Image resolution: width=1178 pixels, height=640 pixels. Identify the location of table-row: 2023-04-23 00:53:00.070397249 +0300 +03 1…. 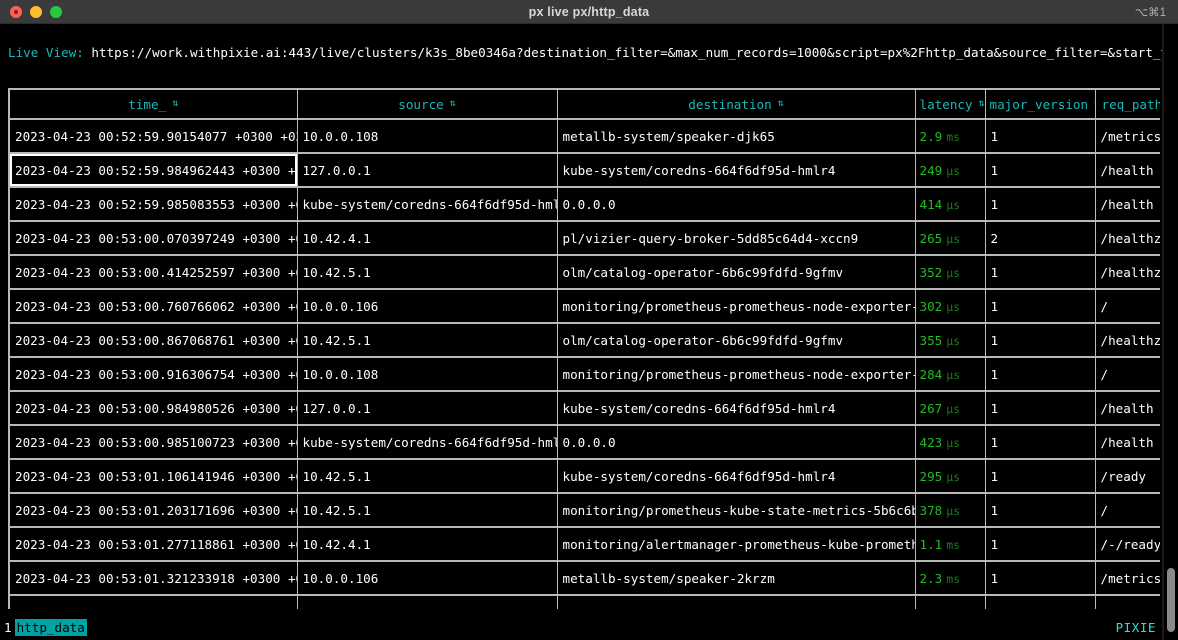
(584, 238).